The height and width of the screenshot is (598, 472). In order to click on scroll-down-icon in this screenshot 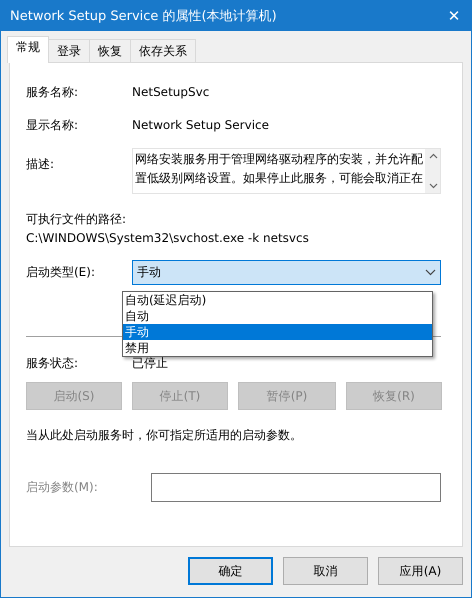, I will do `click(433, 186)`.